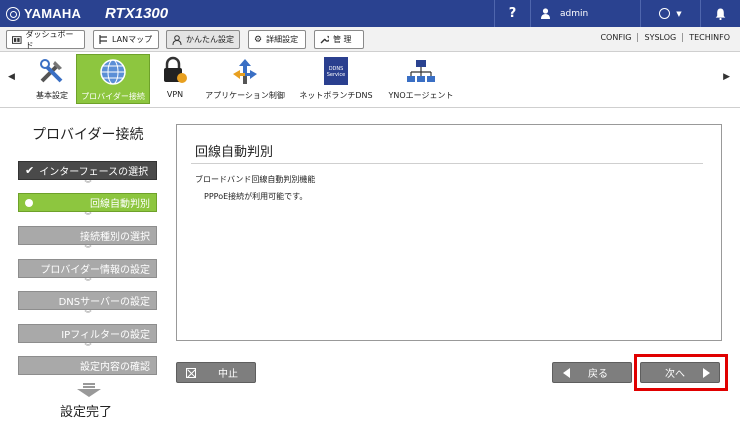 The width and height of the screenshot is (740, 432). I want to click on link-config: CONFIG, so click(615, 37).